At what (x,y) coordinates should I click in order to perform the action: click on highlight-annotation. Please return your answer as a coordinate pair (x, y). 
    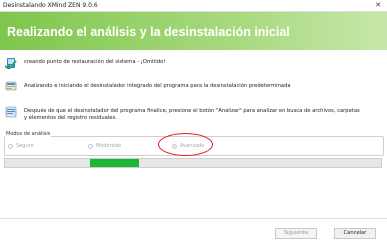
    Looking at the image, I should click on (185, 144).